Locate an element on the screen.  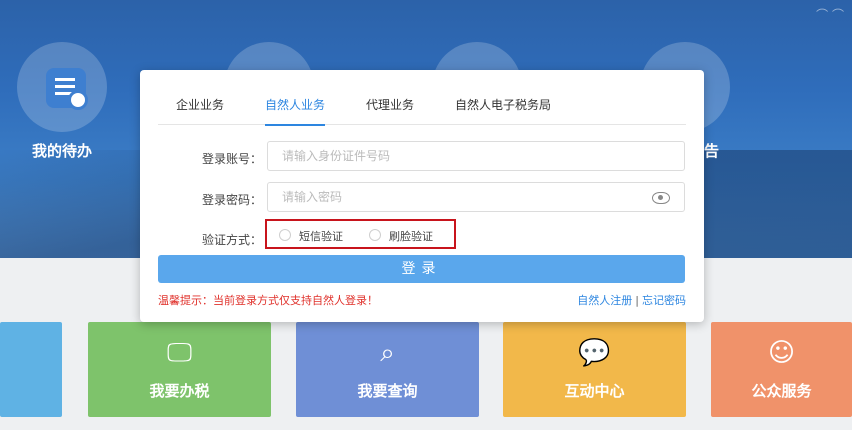
login-button: 登录 is located at coordinates (421, 269).